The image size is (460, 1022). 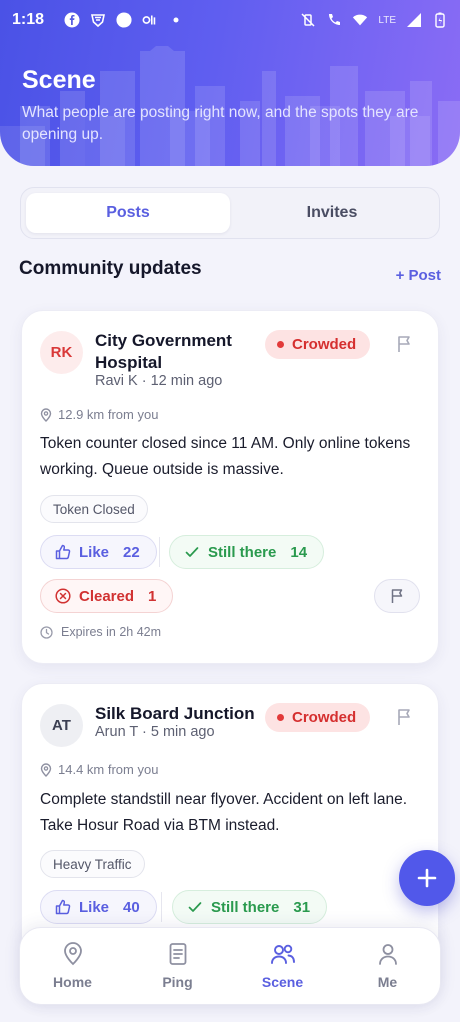 I want to click on cleared-label: Cleared, so click(x=107, y=596).